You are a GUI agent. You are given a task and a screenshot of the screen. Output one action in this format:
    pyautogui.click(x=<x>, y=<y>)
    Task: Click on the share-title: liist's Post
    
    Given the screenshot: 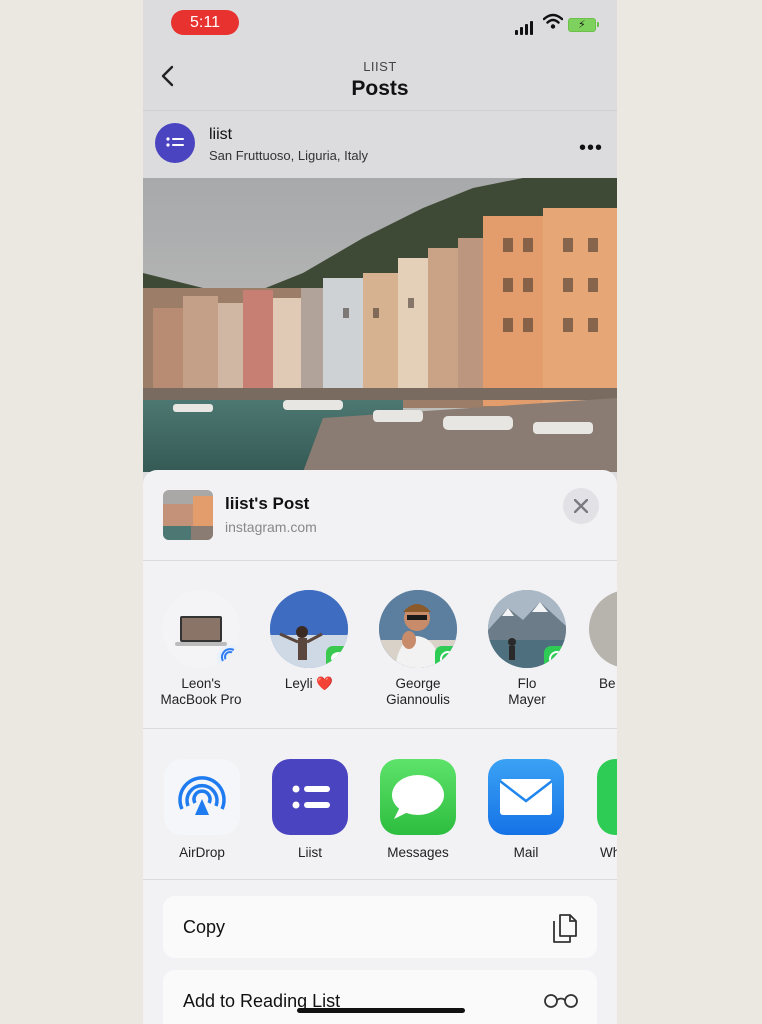 What is the action you would take?
    pyautogui.click(x=267, y=503)
    